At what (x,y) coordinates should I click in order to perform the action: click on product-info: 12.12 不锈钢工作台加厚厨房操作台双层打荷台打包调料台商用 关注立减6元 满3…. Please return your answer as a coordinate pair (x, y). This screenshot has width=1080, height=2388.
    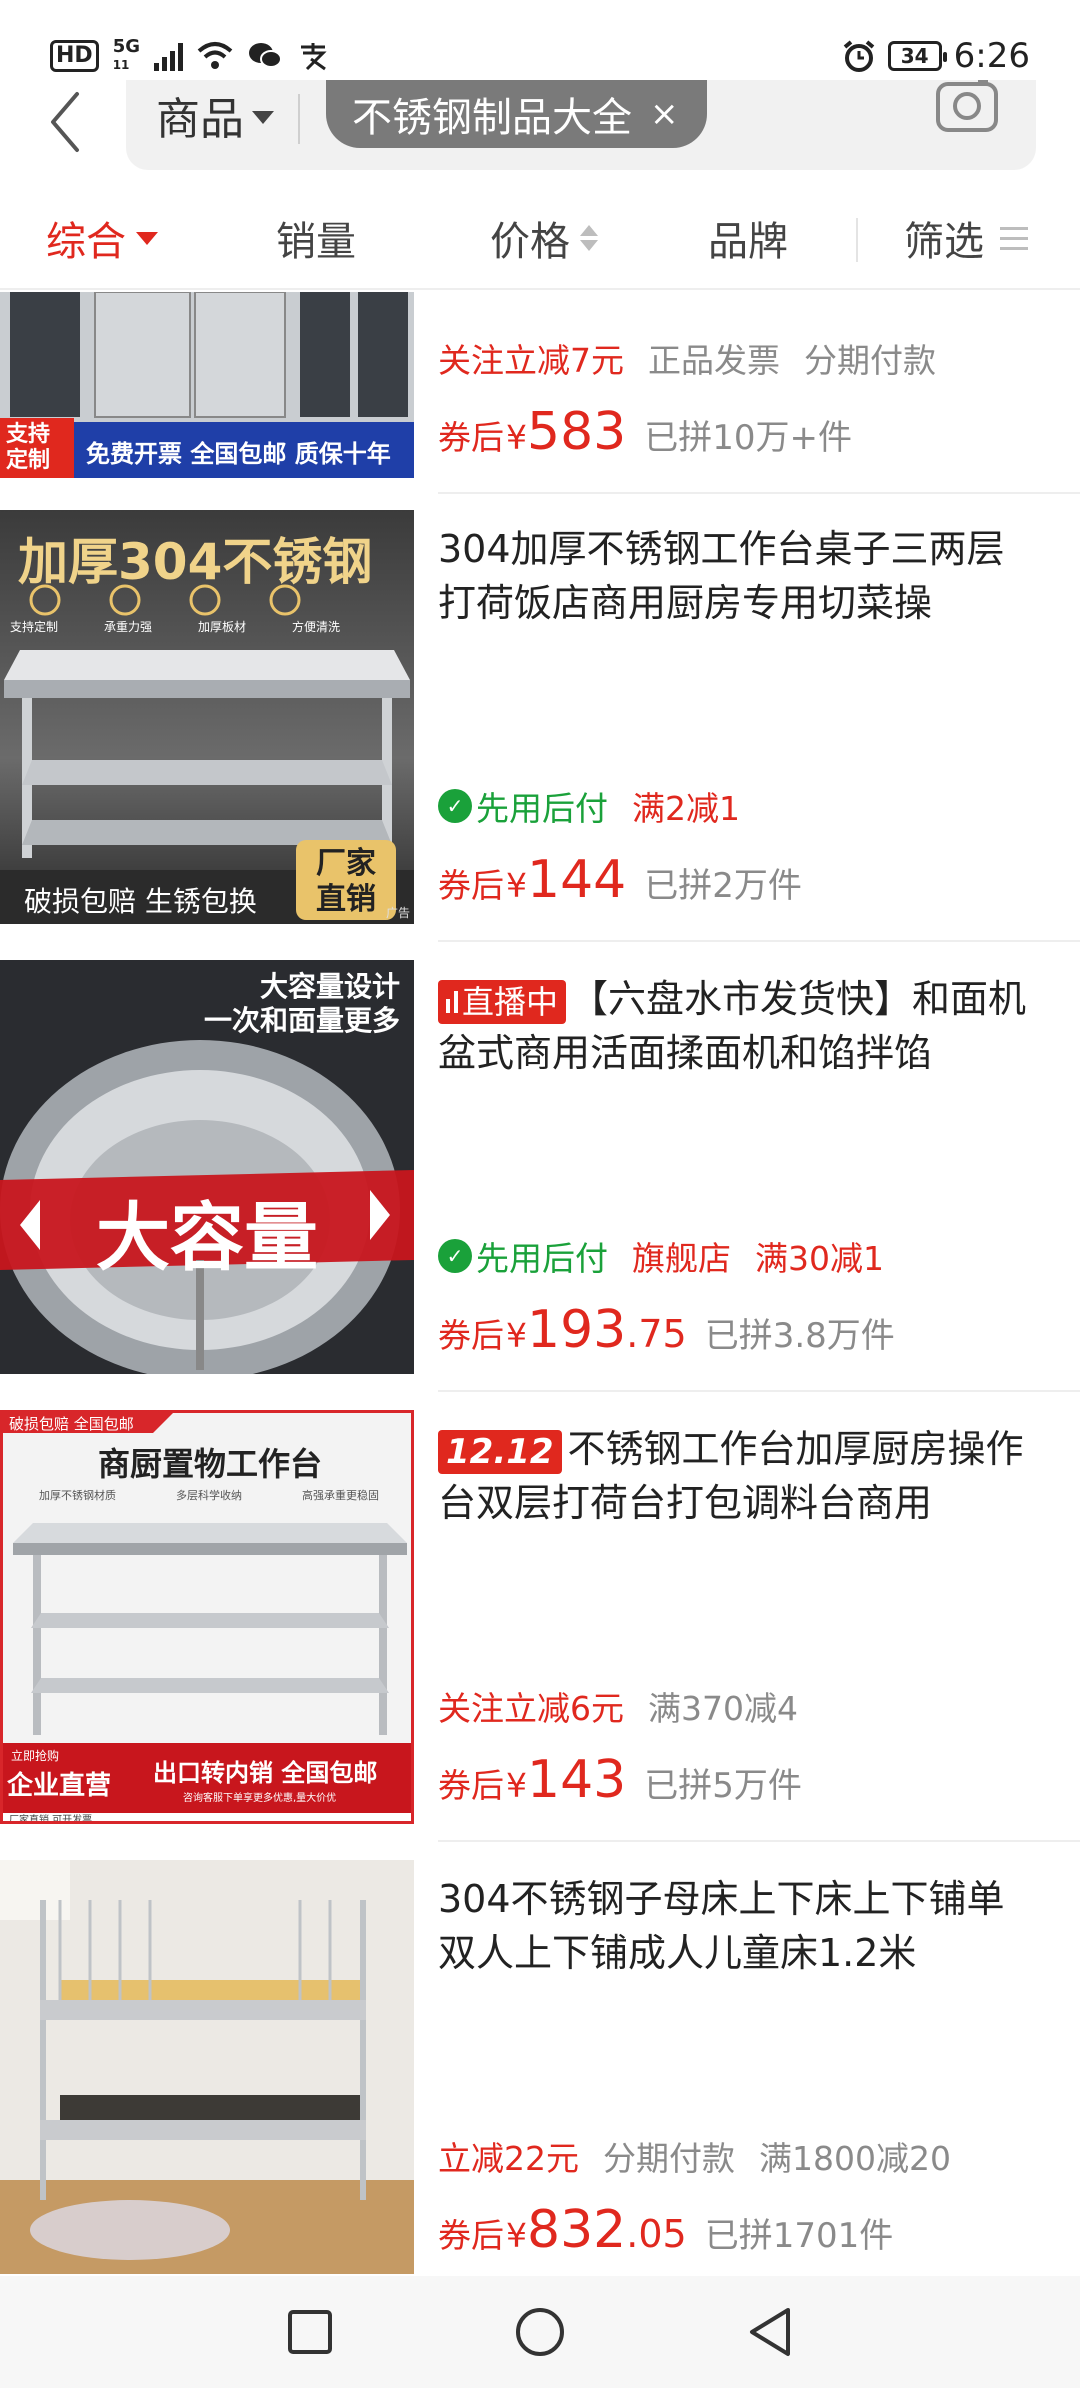
    Looking at the image, I should click on (749, 1635).